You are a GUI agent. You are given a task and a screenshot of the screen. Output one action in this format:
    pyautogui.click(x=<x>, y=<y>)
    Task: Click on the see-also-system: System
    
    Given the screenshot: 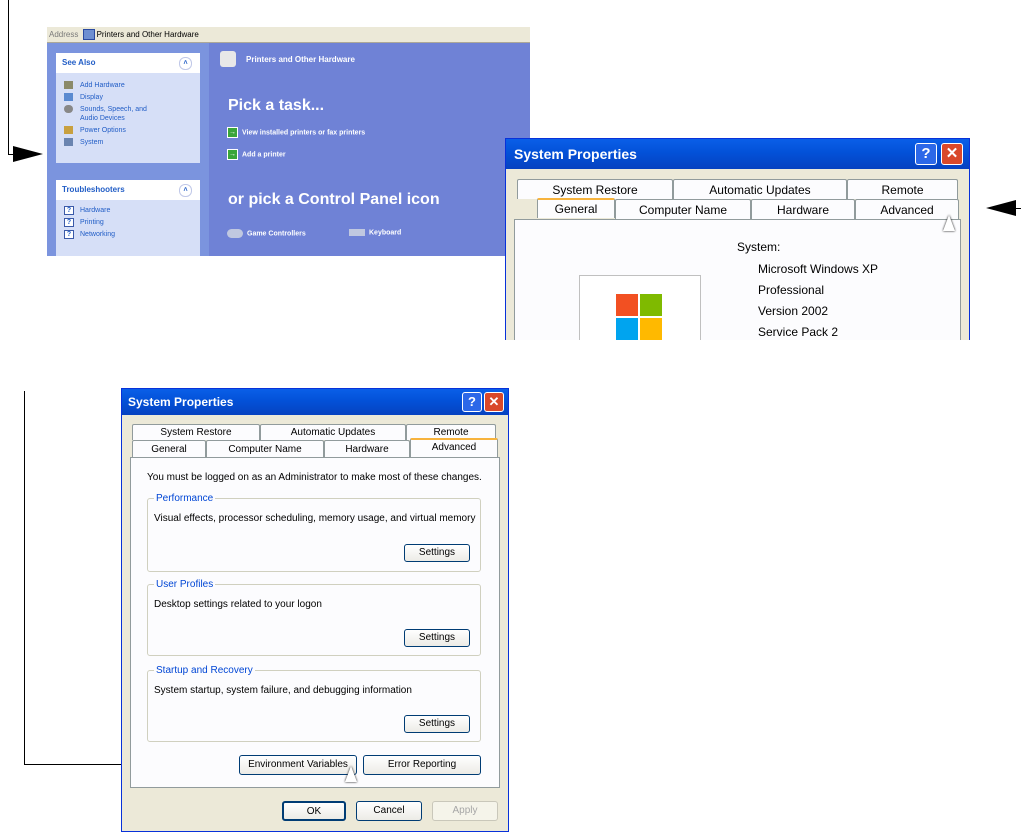 What is the action you would take?
    pyautogui.click(x=128, y=142)
    